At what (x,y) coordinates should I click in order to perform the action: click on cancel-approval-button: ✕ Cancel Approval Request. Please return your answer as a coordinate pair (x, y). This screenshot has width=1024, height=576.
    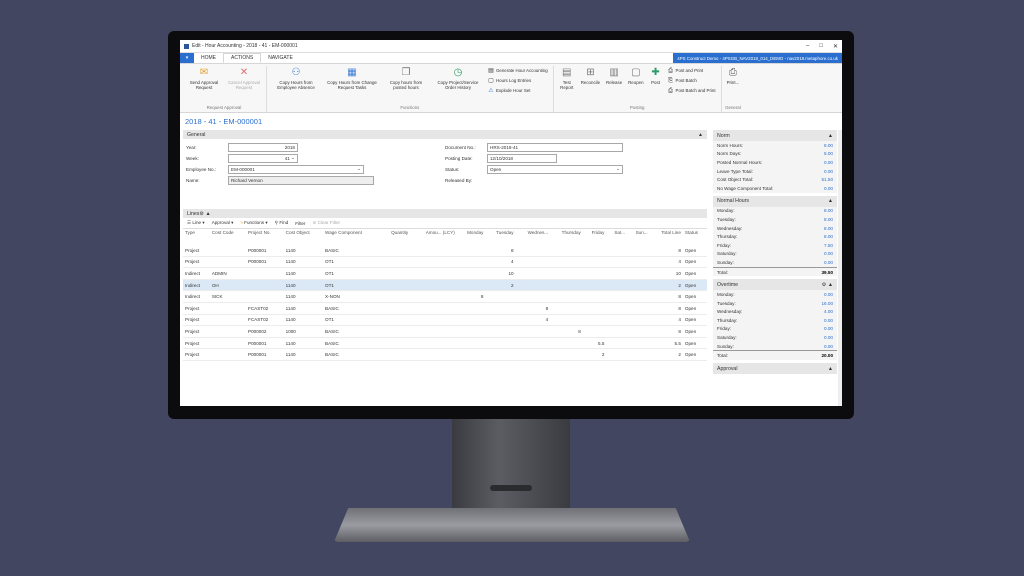
    Looking at the image, I should click on (244, 85).